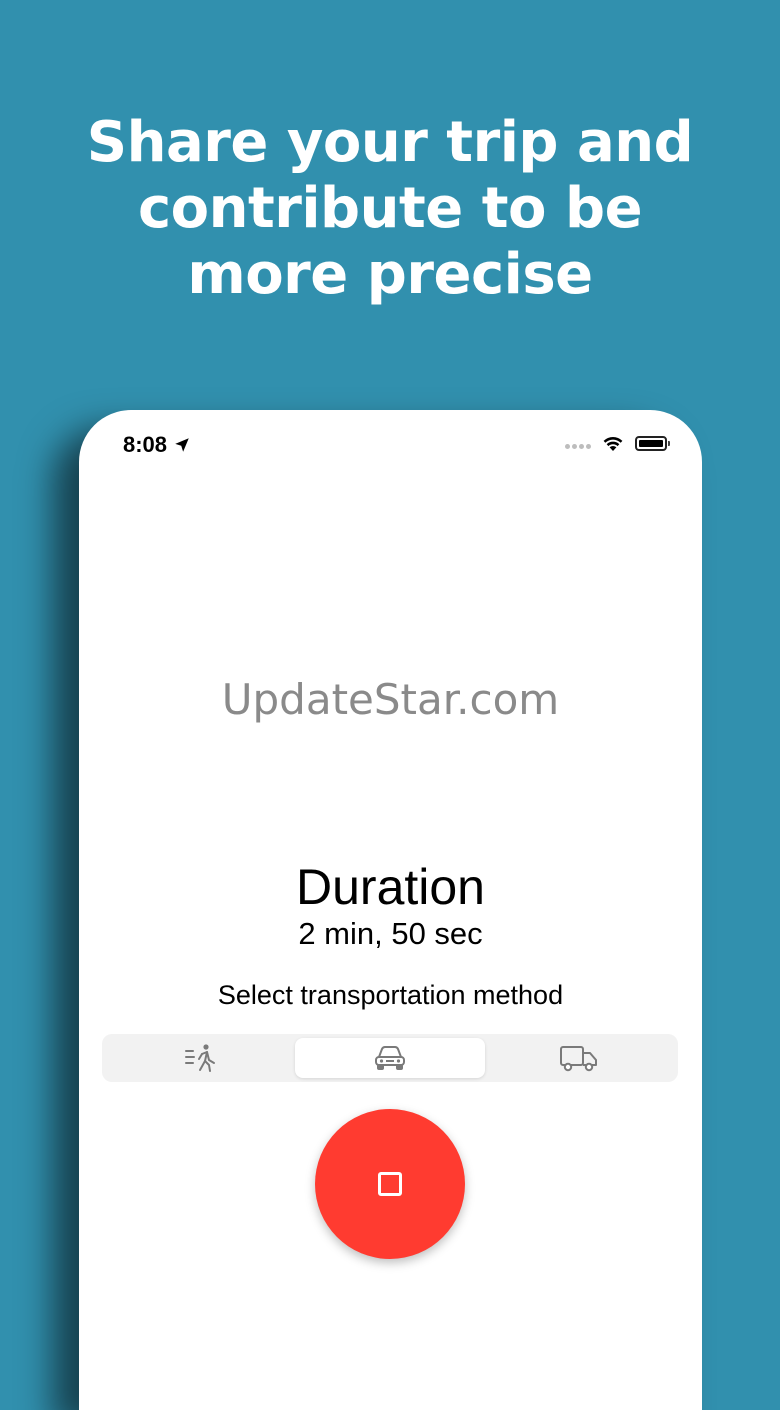 This screenshot has width=780, height=1410. Describe the element at coordinates (390, 995) in the screenshot. I see `transport-select-label: Select transportation method` at that location.